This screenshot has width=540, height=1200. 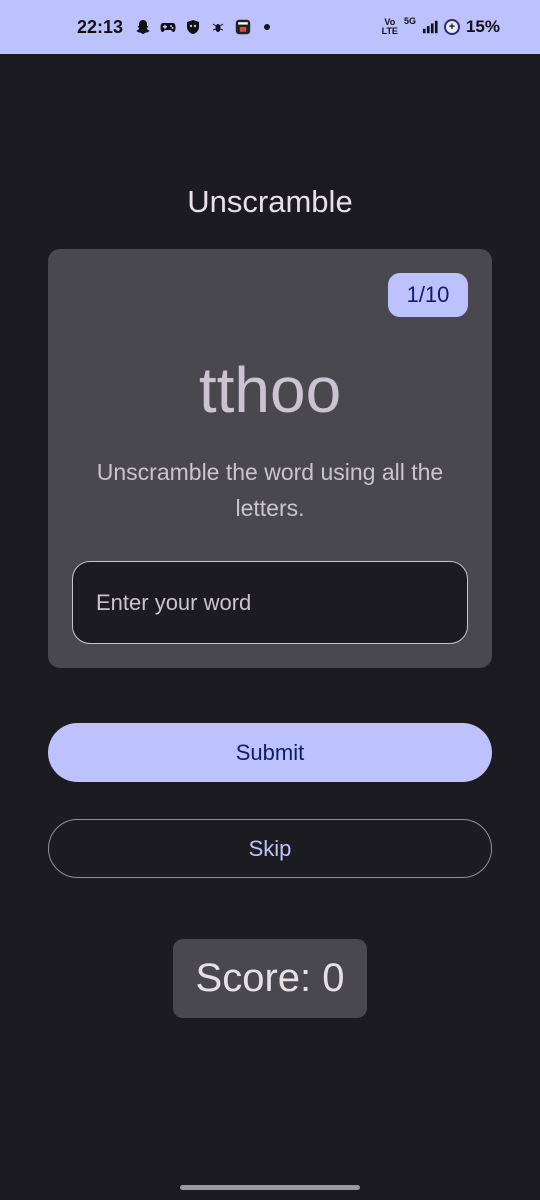 I want to click on battery-saver-icon: +, so click(x=451, y=27).